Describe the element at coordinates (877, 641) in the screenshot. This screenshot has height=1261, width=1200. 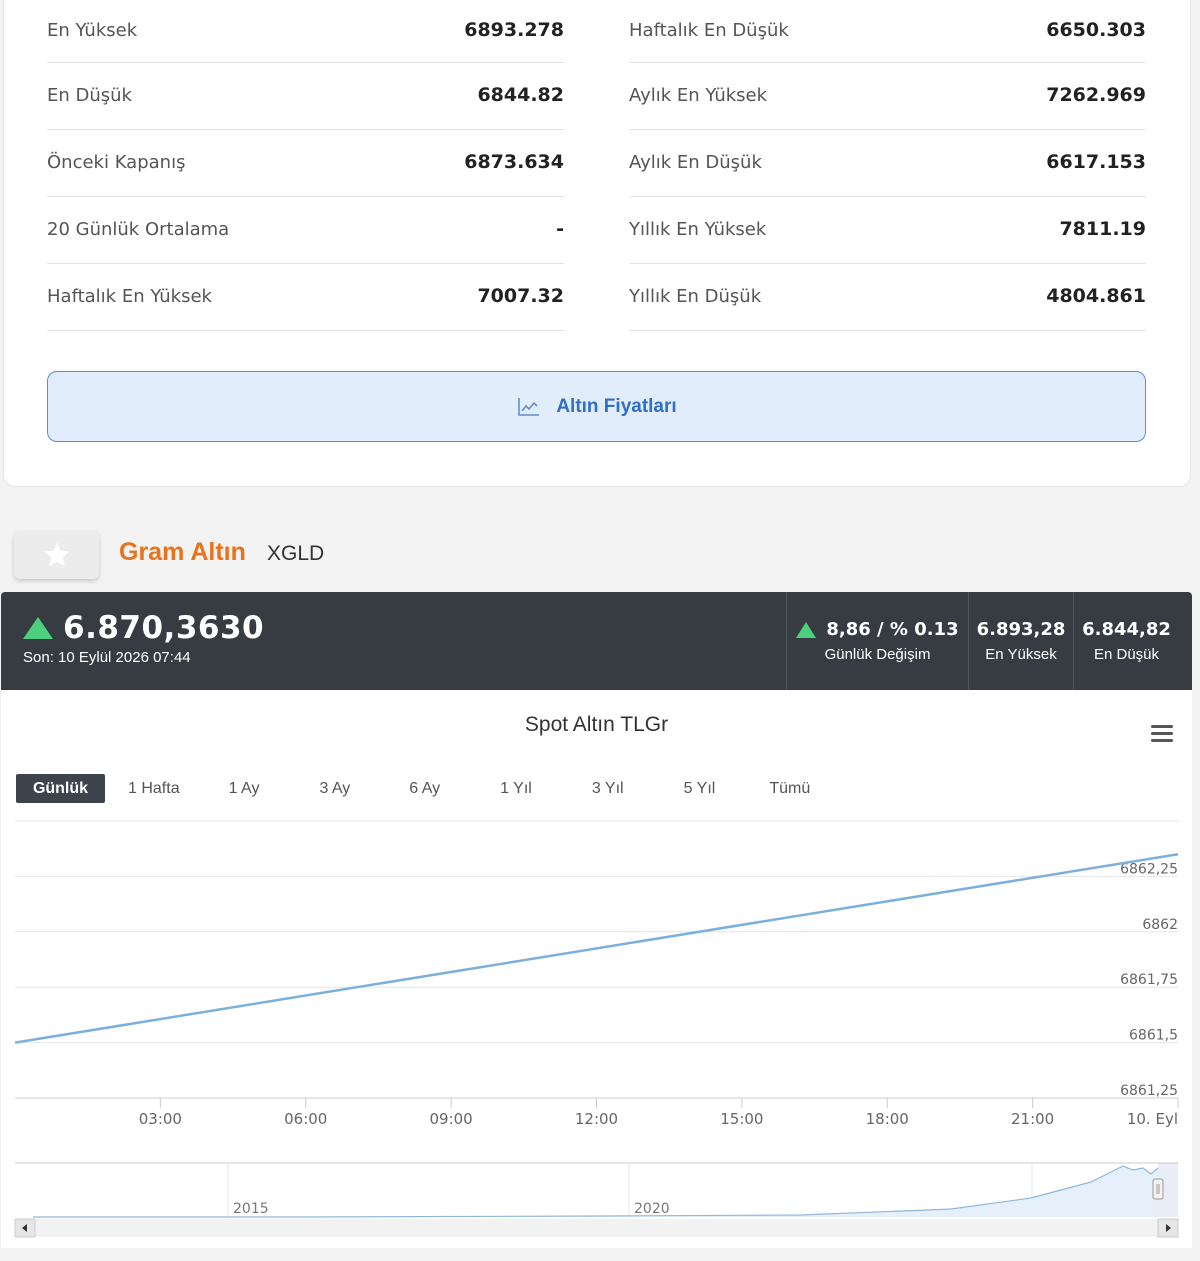
I see `daily-change-cell: 8,86 / % 0.13 Günlük Değişim` at that location.